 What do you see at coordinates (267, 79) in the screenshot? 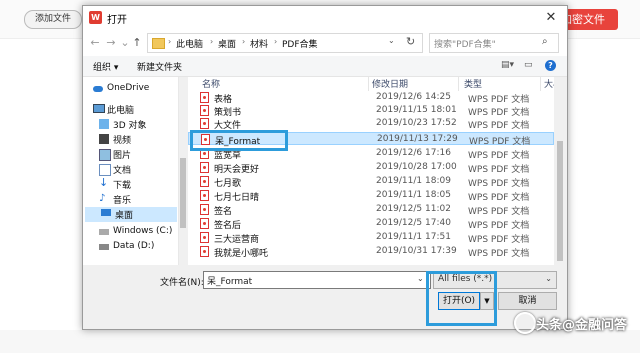
I see `sort-up-icon: ⌃` at bounding box center [267, 79].